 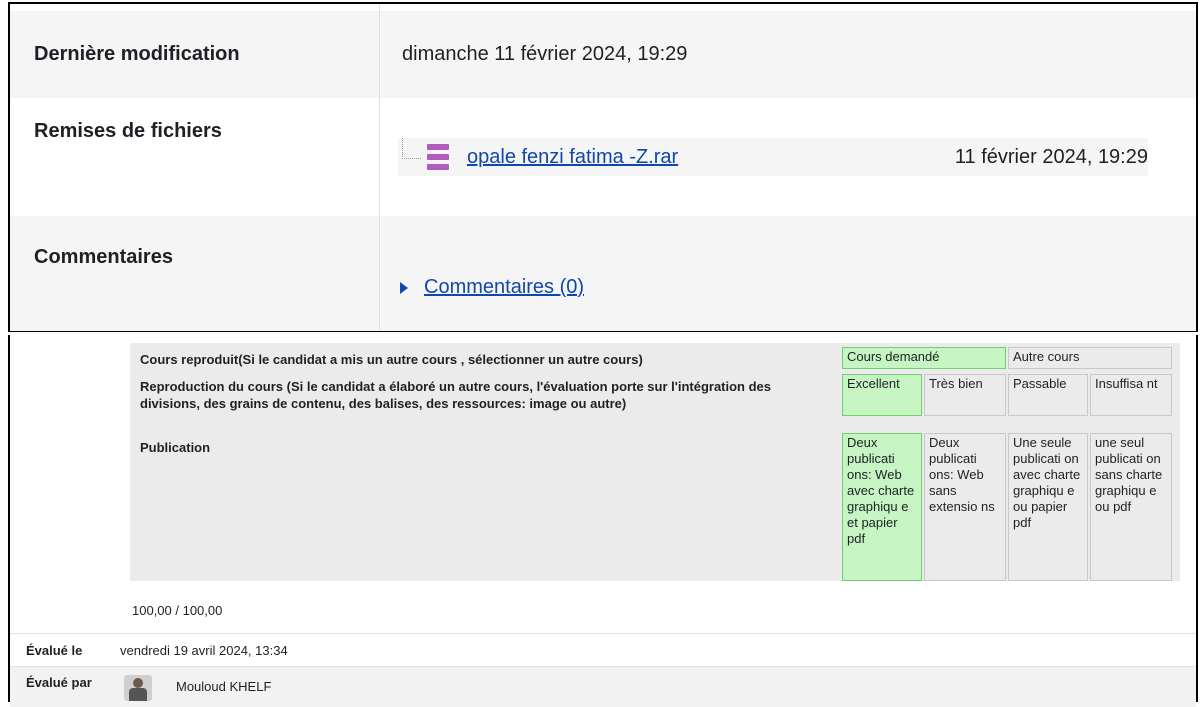 I want to click on file-date: 11 février 2024, 19:29, so click(x=1051, y=156).